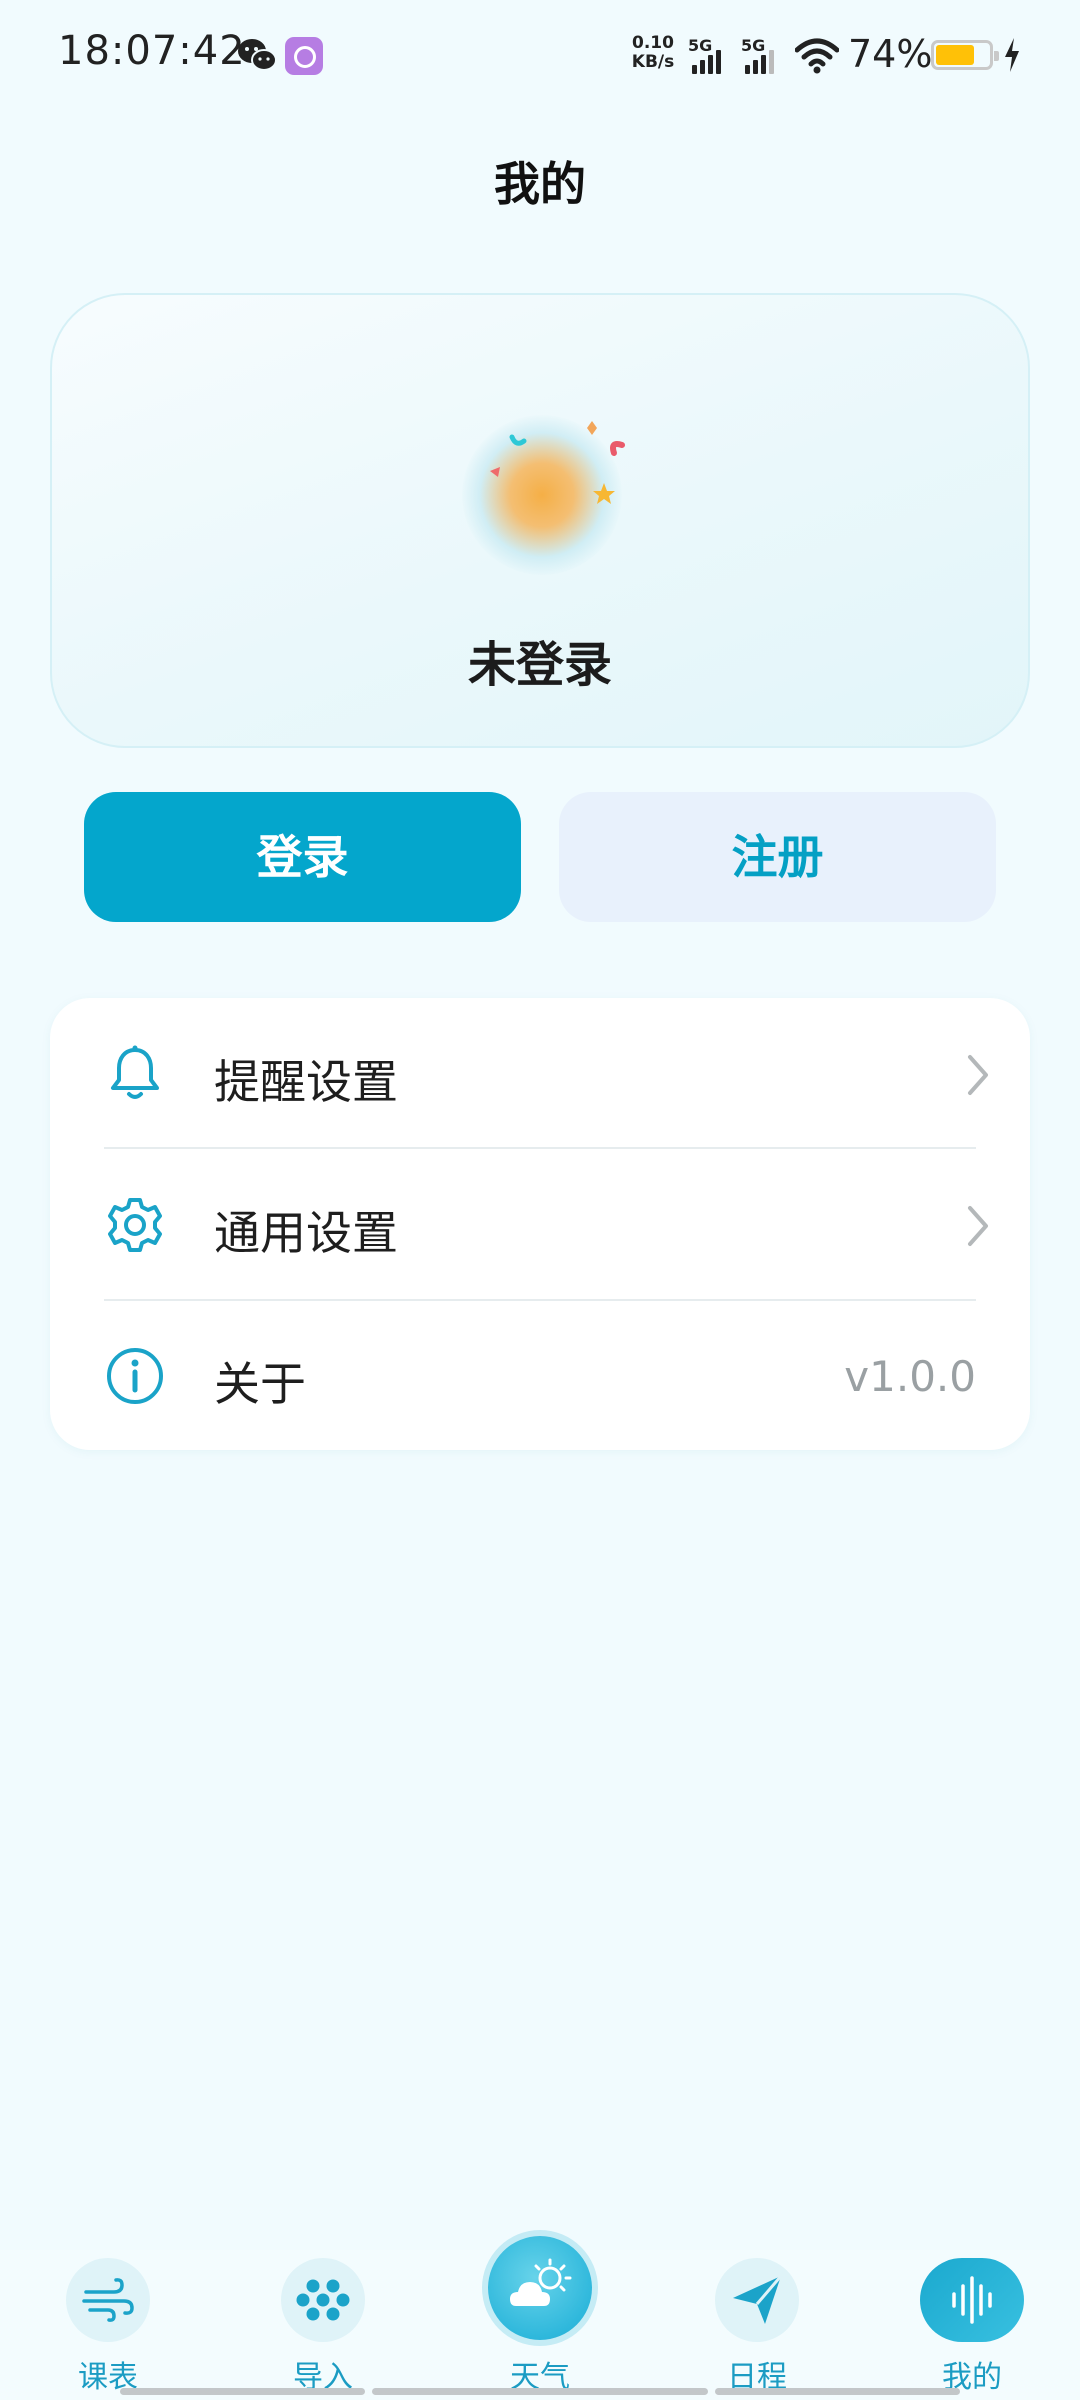 This screenshot has height=2400, width=1080. What do you see at coordinates (306, 1233) in the screenshot?
I see `settings-item-label: 通用设置` at bounding box center [306, 1233].